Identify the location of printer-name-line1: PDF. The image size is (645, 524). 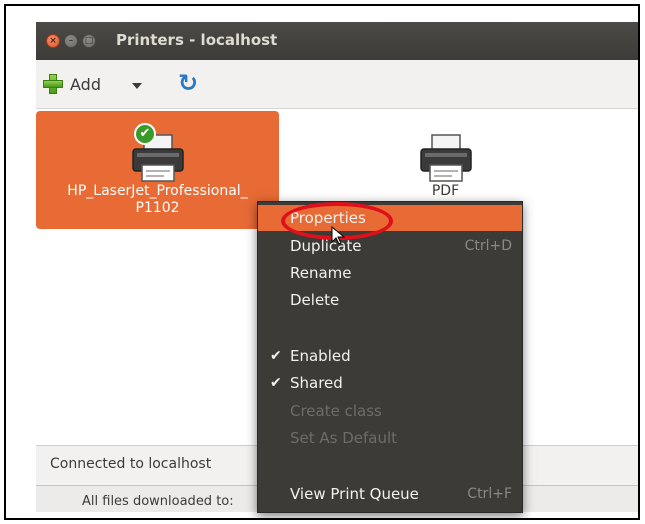
(445, 191).